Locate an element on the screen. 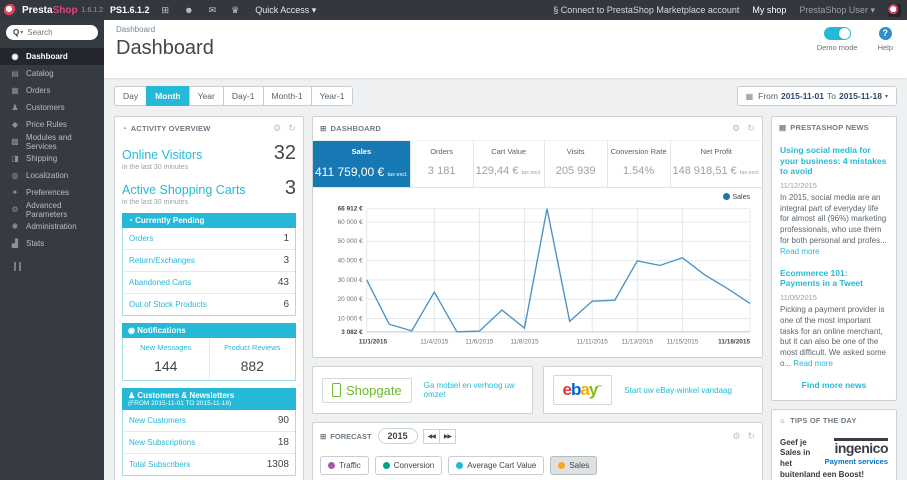  gear-icon: ✱ is located at coordinates (15, 226).